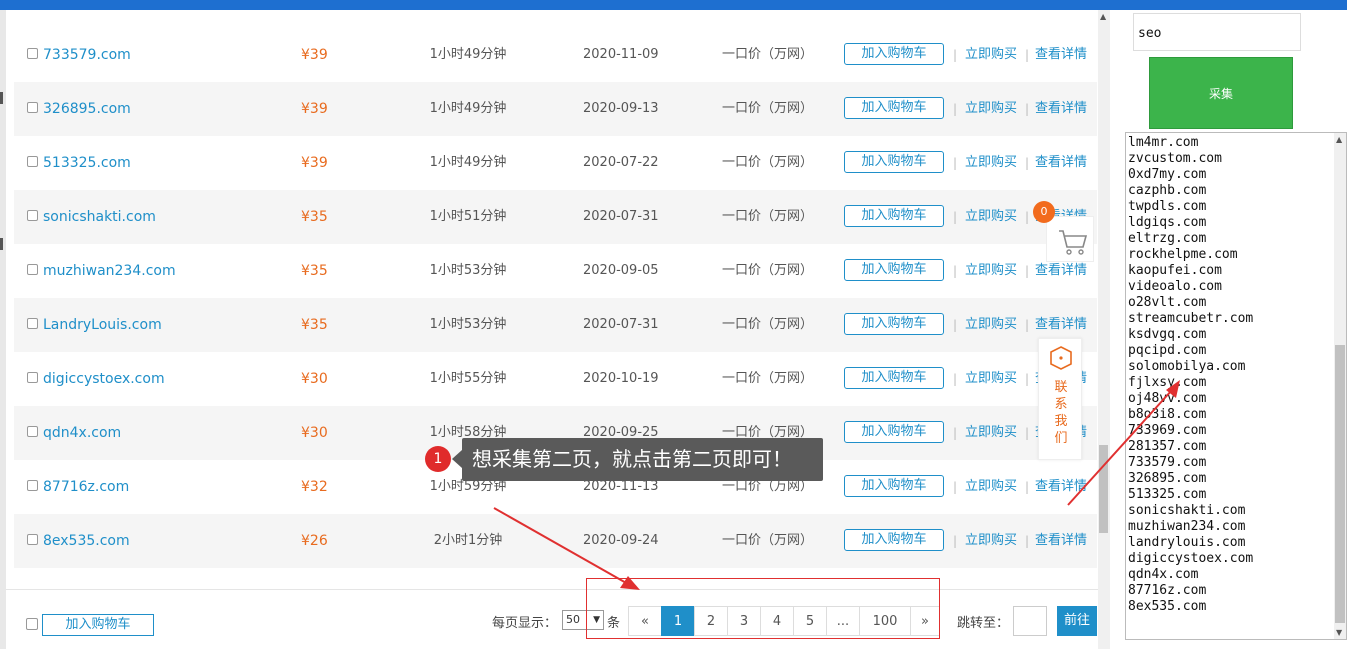  I want to click on step-number-badge: 1, so click(438, 459).